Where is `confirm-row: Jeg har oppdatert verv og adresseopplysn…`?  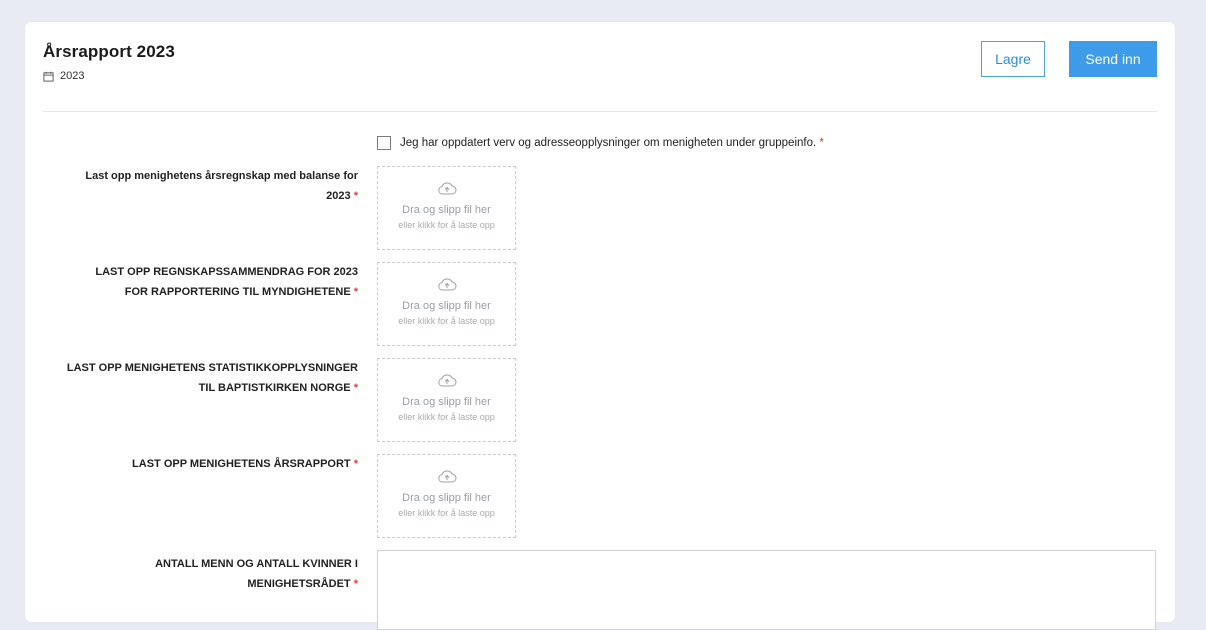 confirm-row: Jeg har oppdatert verv og adresseopplysn… is located at coordinates (600, 143).